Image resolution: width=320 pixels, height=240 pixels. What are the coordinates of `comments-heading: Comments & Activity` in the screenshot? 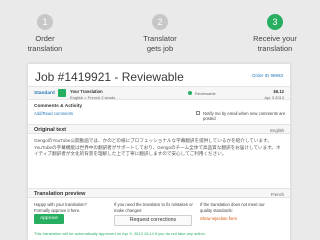 It's located at (58, 106).